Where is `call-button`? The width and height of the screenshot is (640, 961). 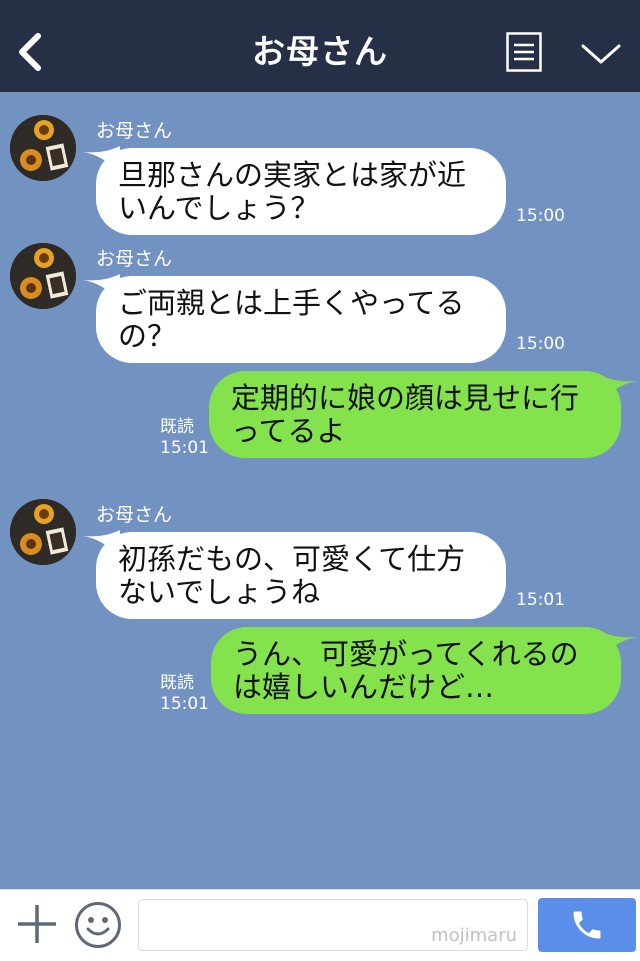
call-button is located at coordinates (587, 925).